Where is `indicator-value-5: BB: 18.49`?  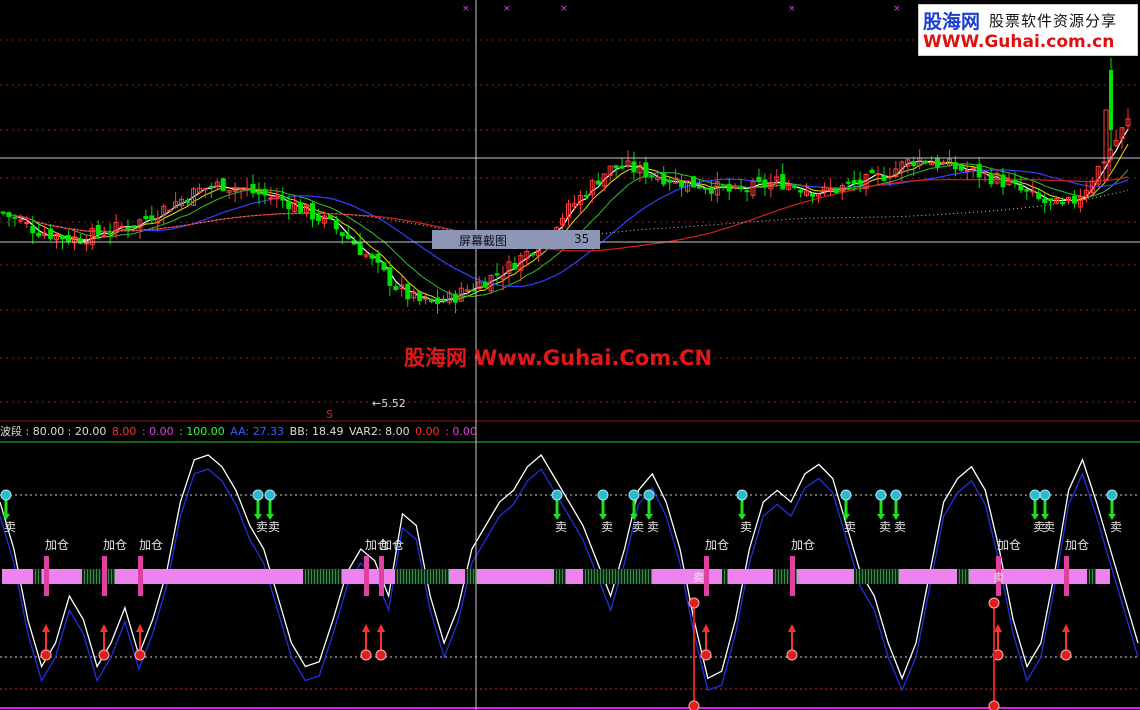
indicator-value-5: BB: 18.49 is located at coordinates (318, 431).